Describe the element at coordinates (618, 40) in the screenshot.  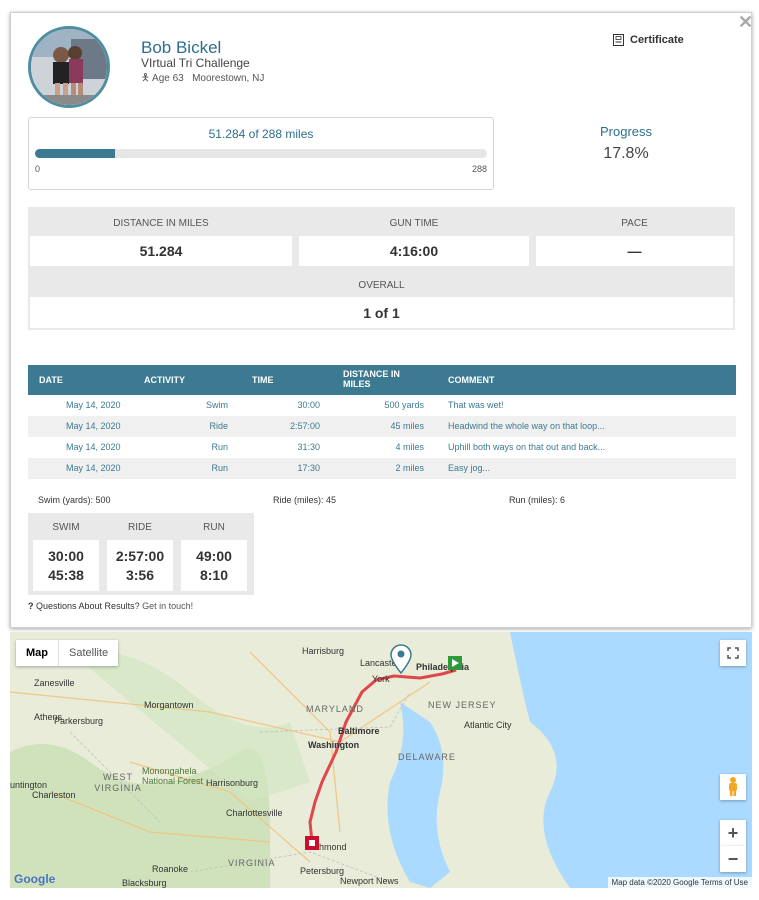
I see `certificate-icon` at that location.